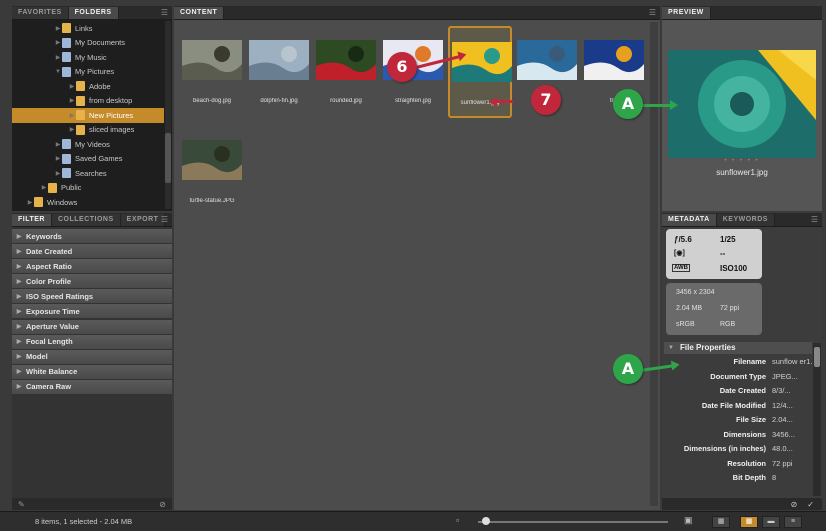  I want to click on view-details-button: ▬, so click(771, 522).